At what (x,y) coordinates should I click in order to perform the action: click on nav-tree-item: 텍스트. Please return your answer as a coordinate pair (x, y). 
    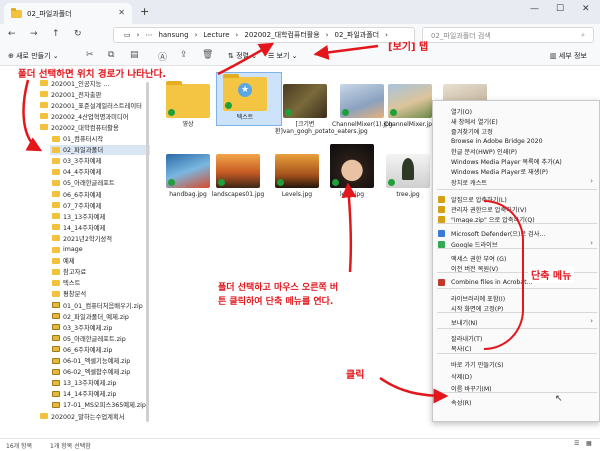
    Looking at the image, I should click on (66, 283).